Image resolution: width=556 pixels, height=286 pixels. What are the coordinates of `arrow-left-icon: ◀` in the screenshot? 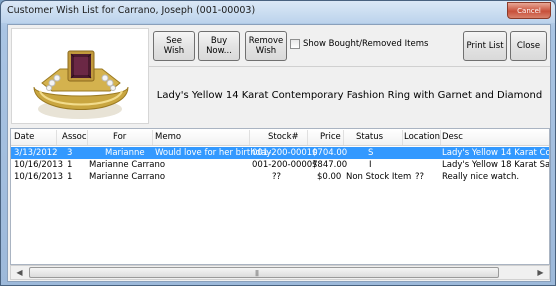 It's located at (19, 273).